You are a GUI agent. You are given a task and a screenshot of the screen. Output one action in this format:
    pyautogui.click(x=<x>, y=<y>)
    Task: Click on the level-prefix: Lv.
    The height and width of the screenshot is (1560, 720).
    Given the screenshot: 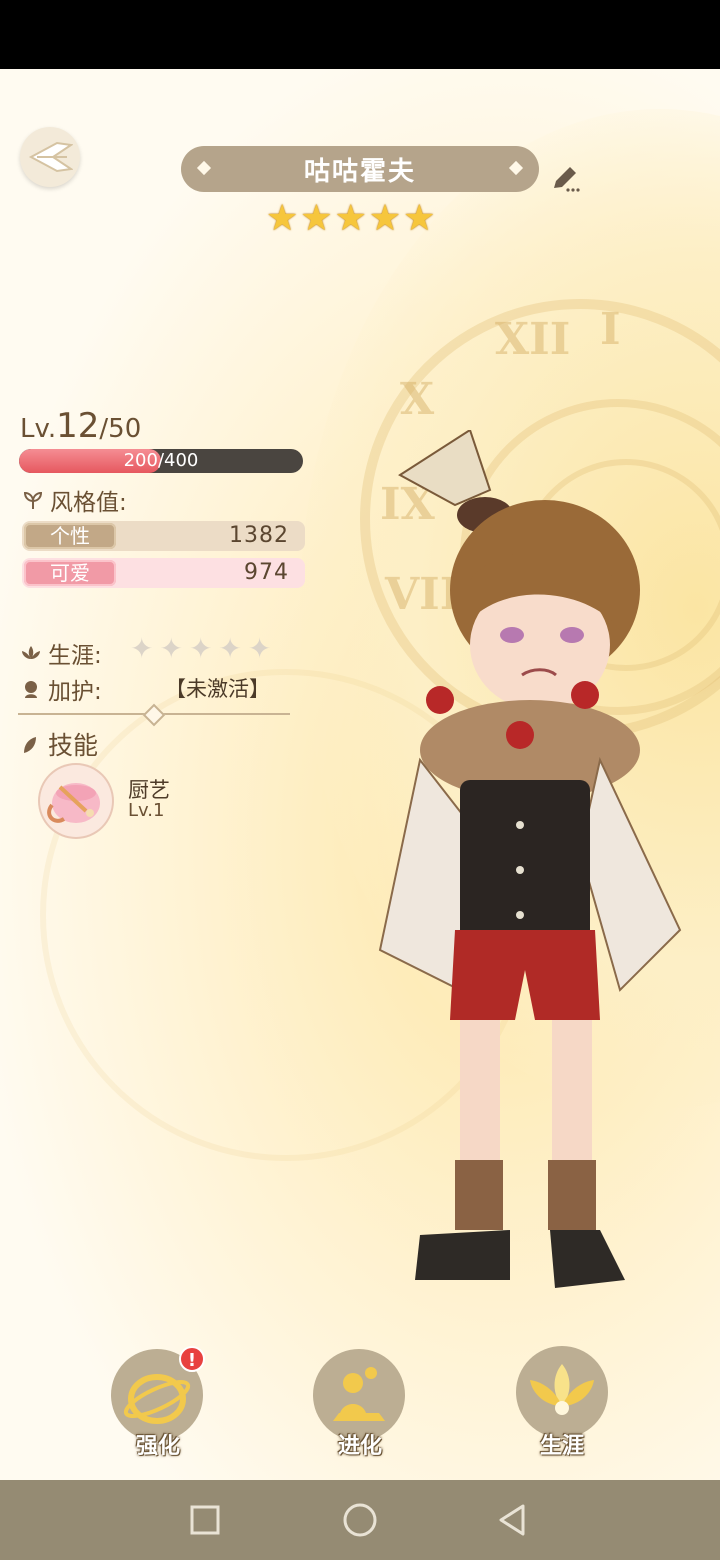 What is the action you would take?
    pyautogui.click(x=38, y=429)
    